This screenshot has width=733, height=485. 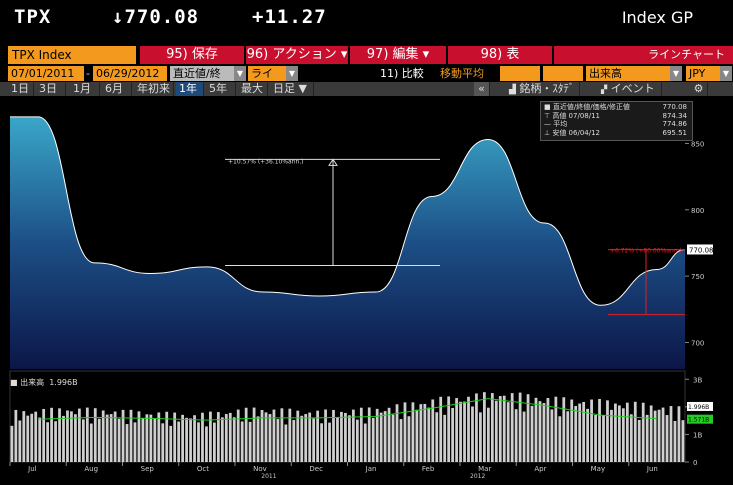 What do you see at coordinates (51, 89) in the screenshot?
I see `period-3d: 3日` at bounding box center [51, 89].